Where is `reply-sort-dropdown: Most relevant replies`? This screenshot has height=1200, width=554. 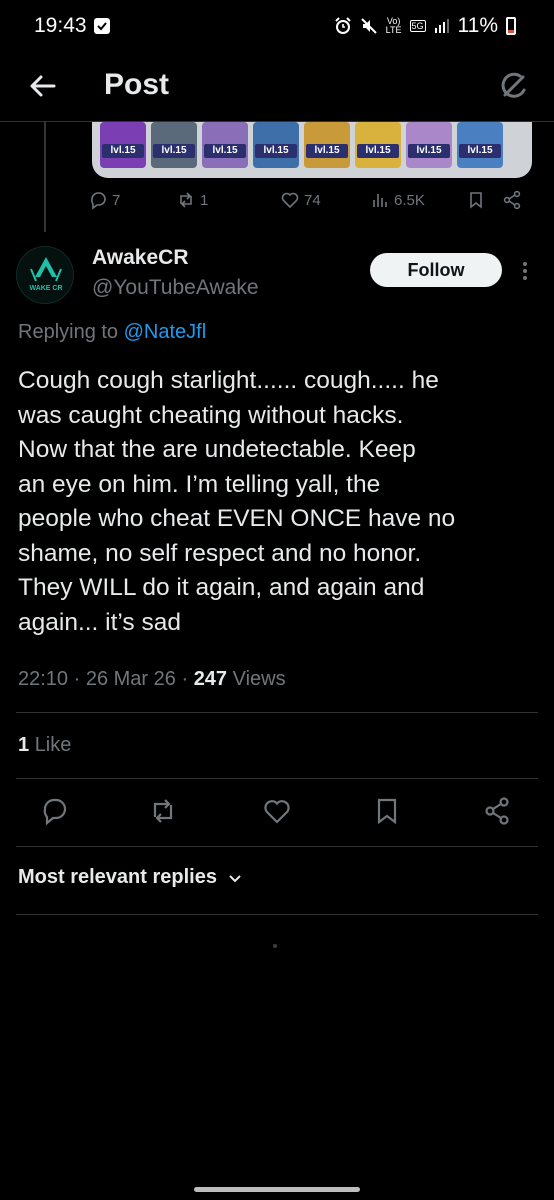
reply-sort-dropdown: Most relevant replies is located at coordinates (130, 877).